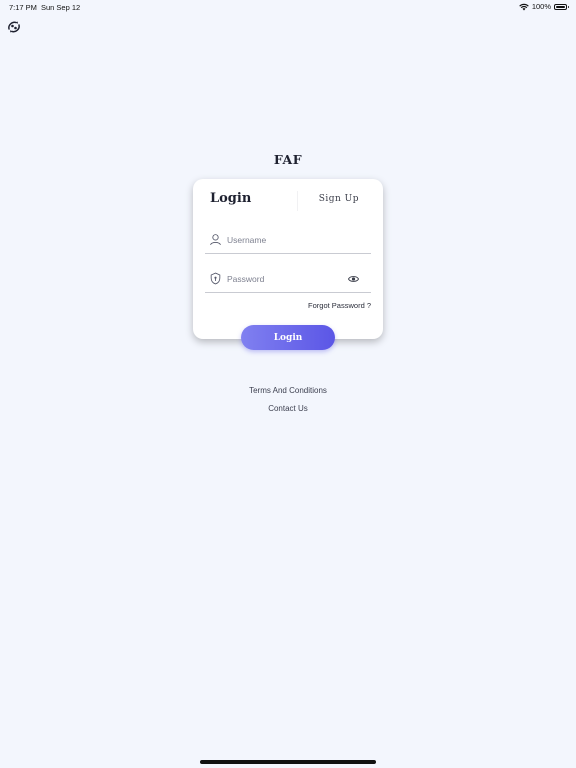  Describe the element at coordinates (230, 198) in the screenshot. I see `tab-login: Login` at that location.